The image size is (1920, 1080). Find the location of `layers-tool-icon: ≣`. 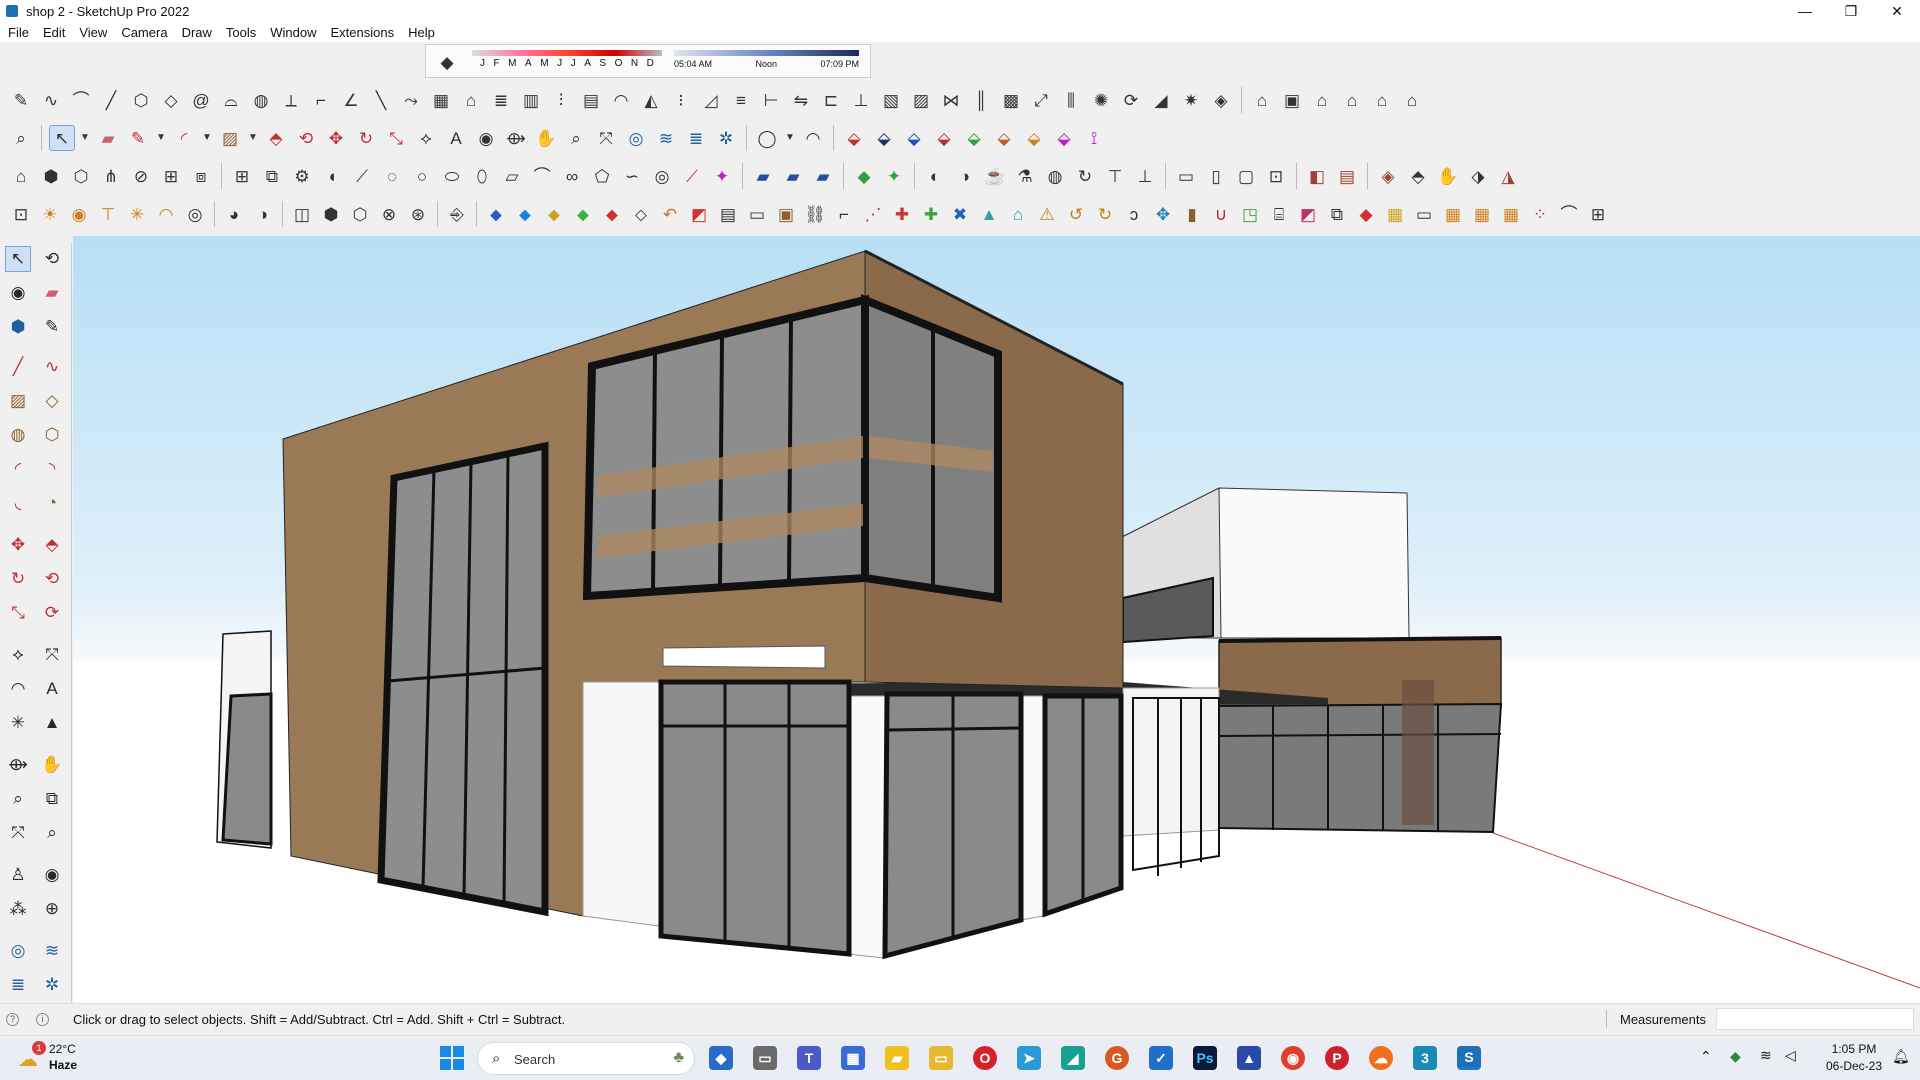

layers-tool-icon: ≣ is located at coordinates (18, 985).